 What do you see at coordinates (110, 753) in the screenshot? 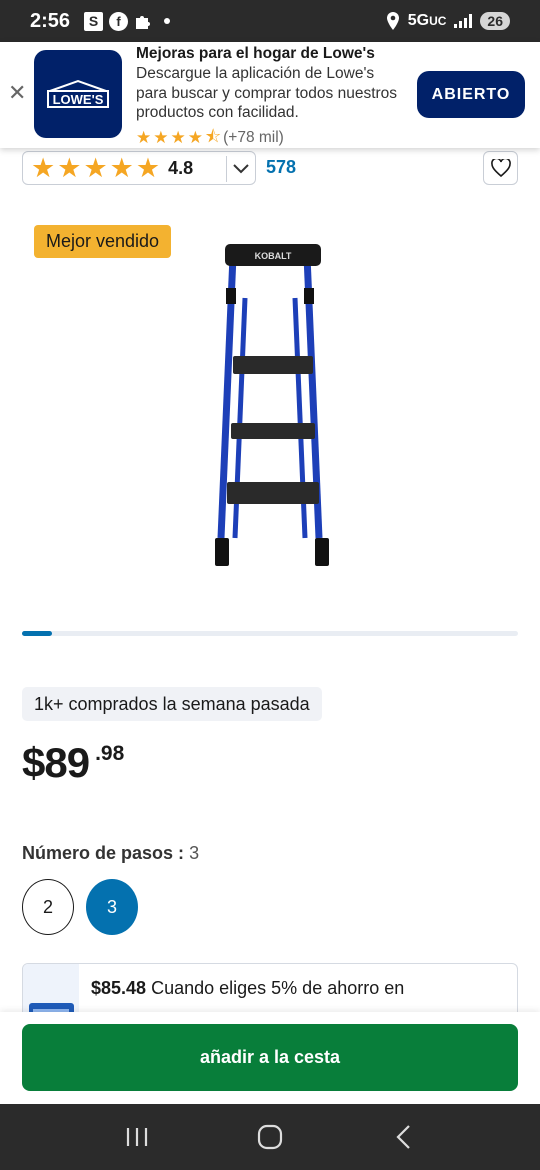
I see `price-cents: .98` at bounding box center [110, 753].